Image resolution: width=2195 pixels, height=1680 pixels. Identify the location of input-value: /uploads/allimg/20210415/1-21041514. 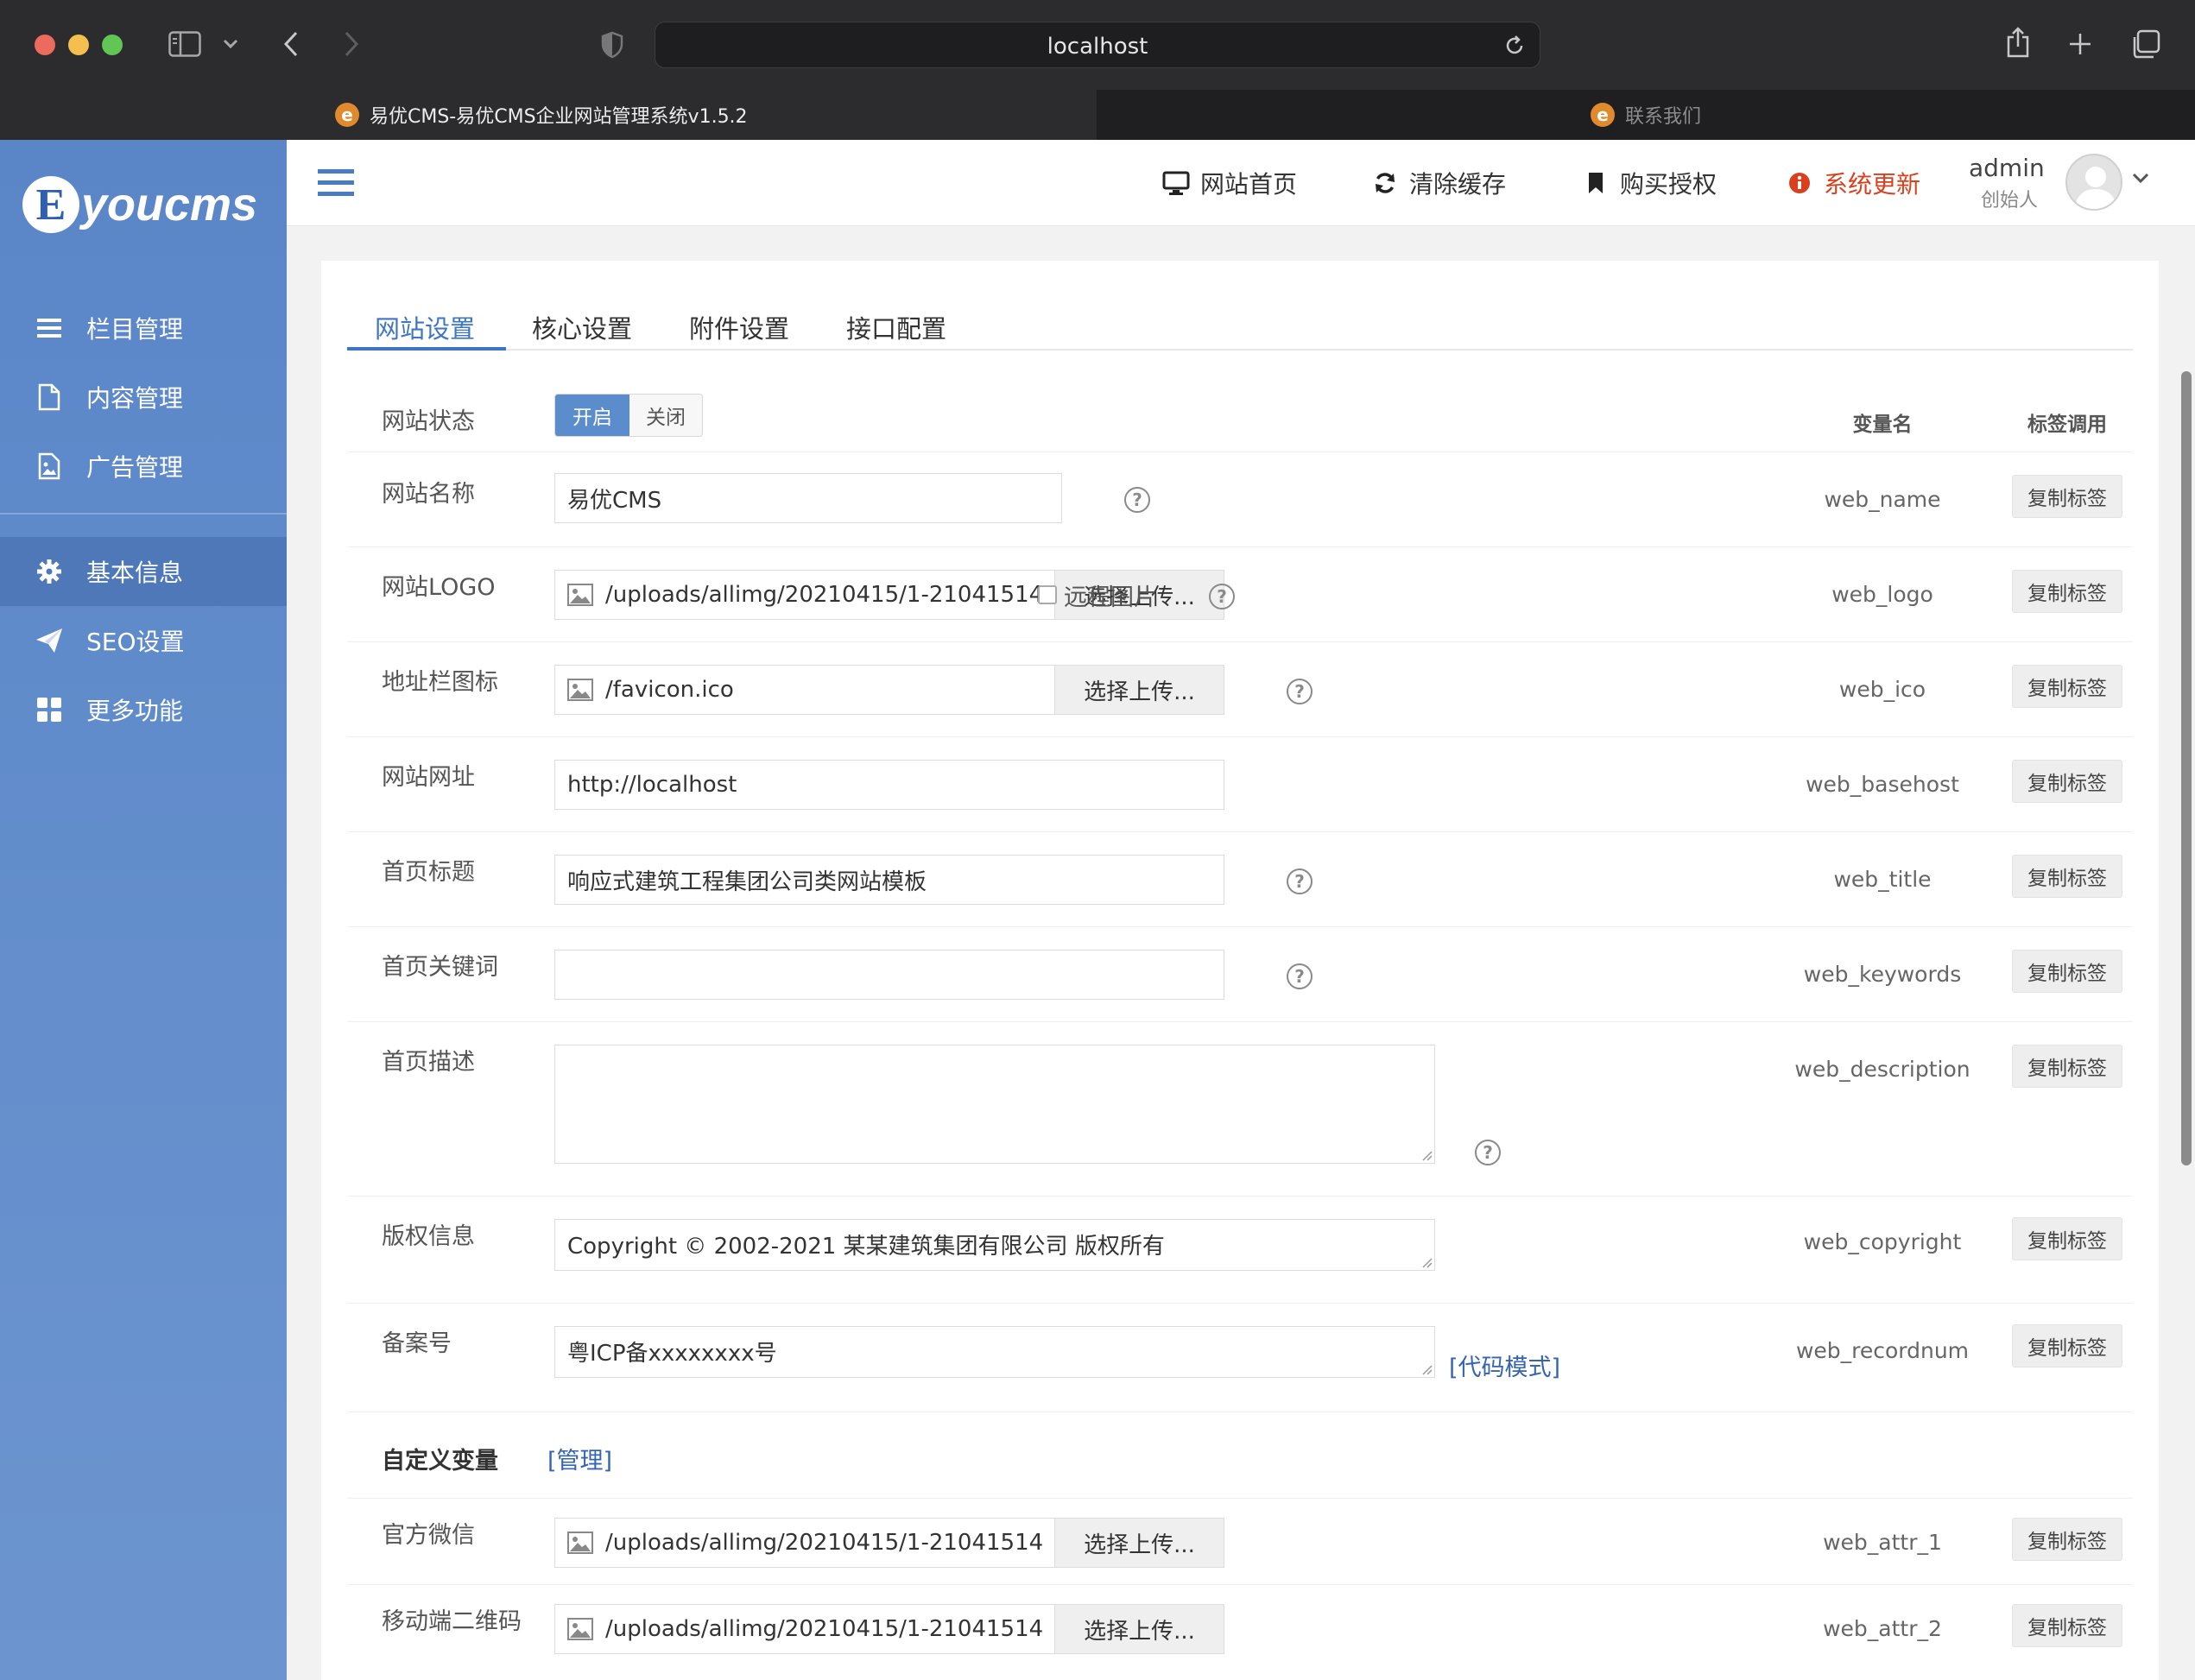
(825, 1629).